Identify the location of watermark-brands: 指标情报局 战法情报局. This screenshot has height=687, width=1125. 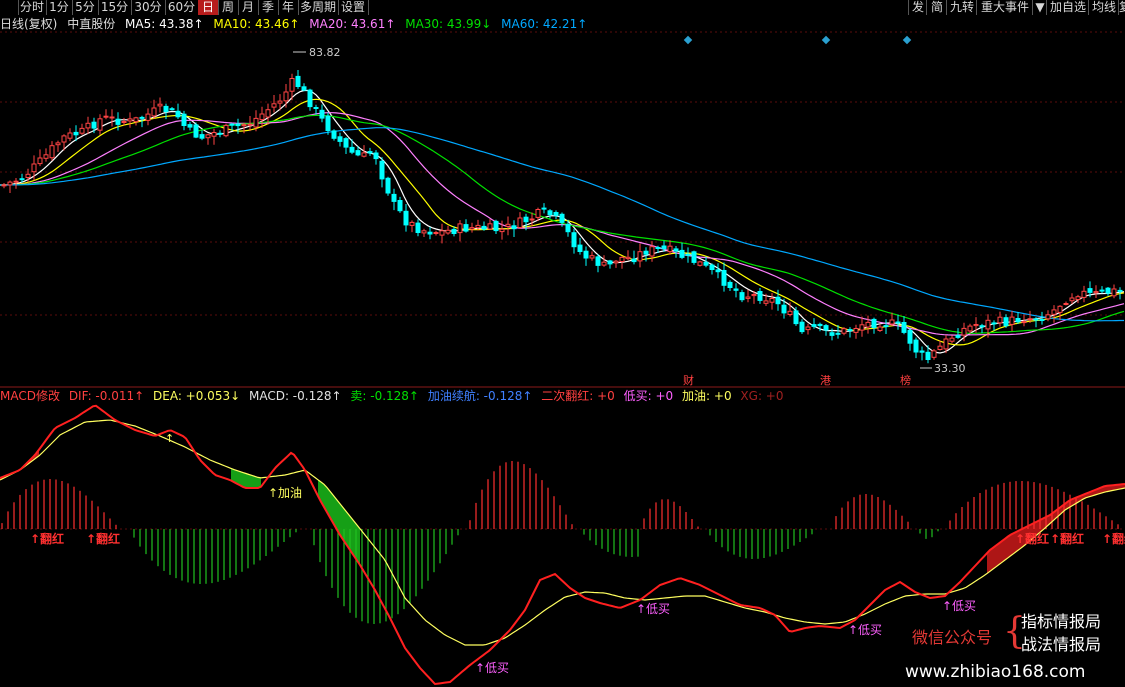
(1061, 633).